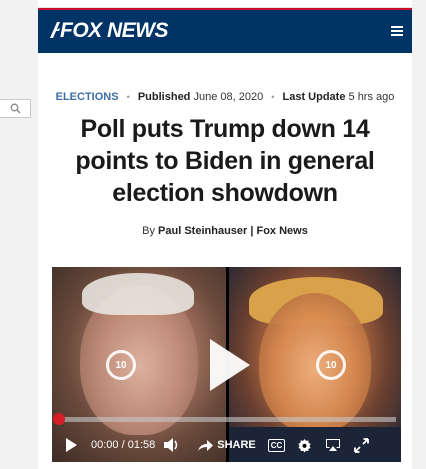  Describe the element at coordinates (105, 445) in the screenshot. I see `current-time: 00:00` at that location.